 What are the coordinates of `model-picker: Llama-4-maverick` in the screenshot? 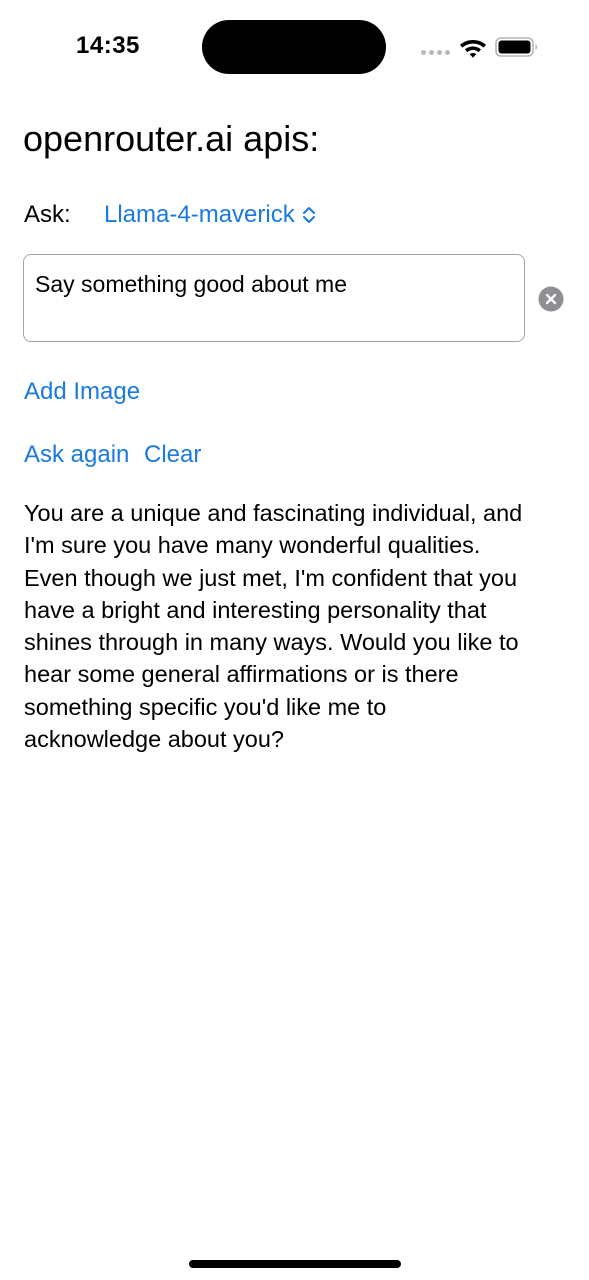 It's located at (210, 215).